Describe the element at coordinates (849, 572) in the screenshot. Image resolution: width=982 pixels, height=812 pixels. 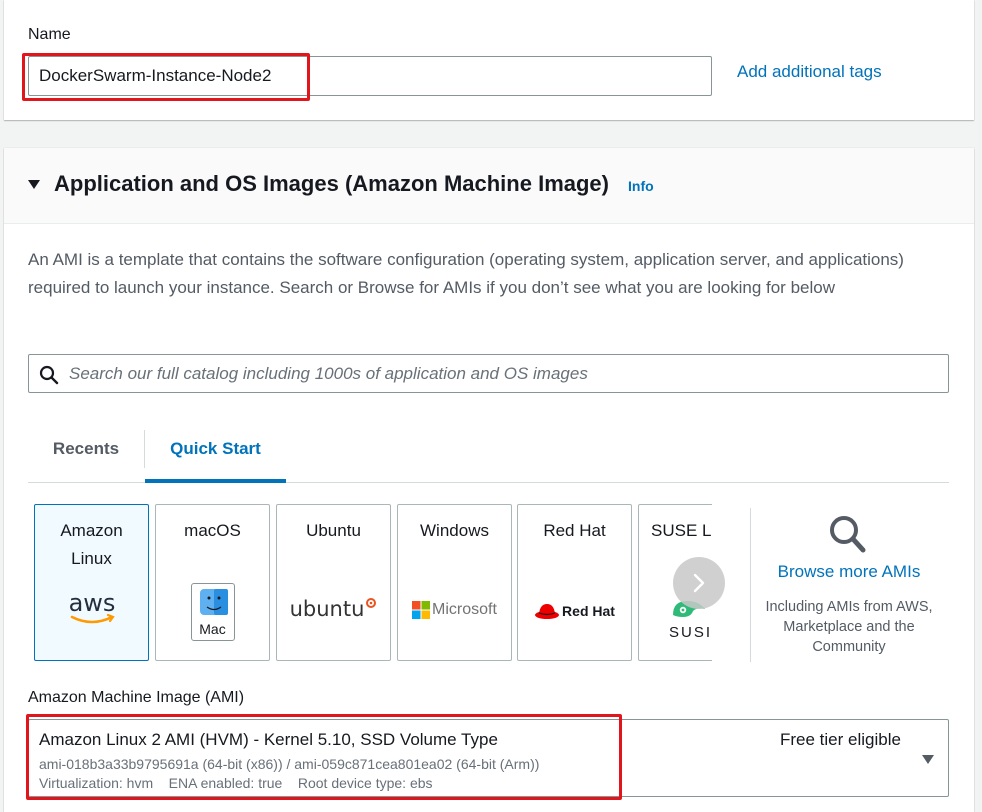
I see `browse-more-amis-link: Browse more AMIs` at that location.